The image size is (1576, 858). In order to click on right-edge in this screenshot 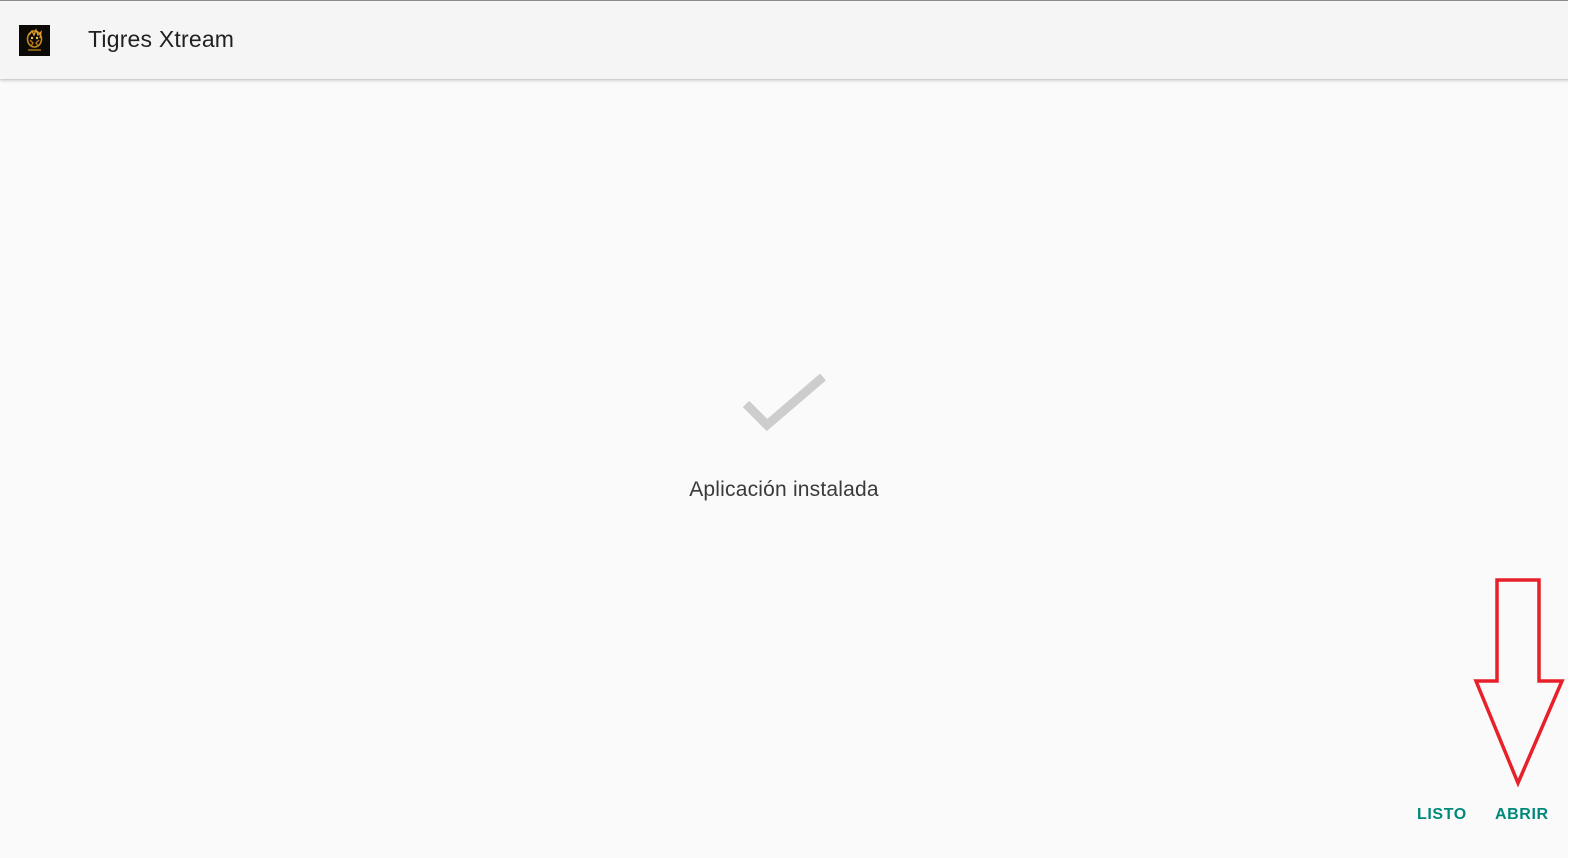, I will do `click(1572, 429)`.